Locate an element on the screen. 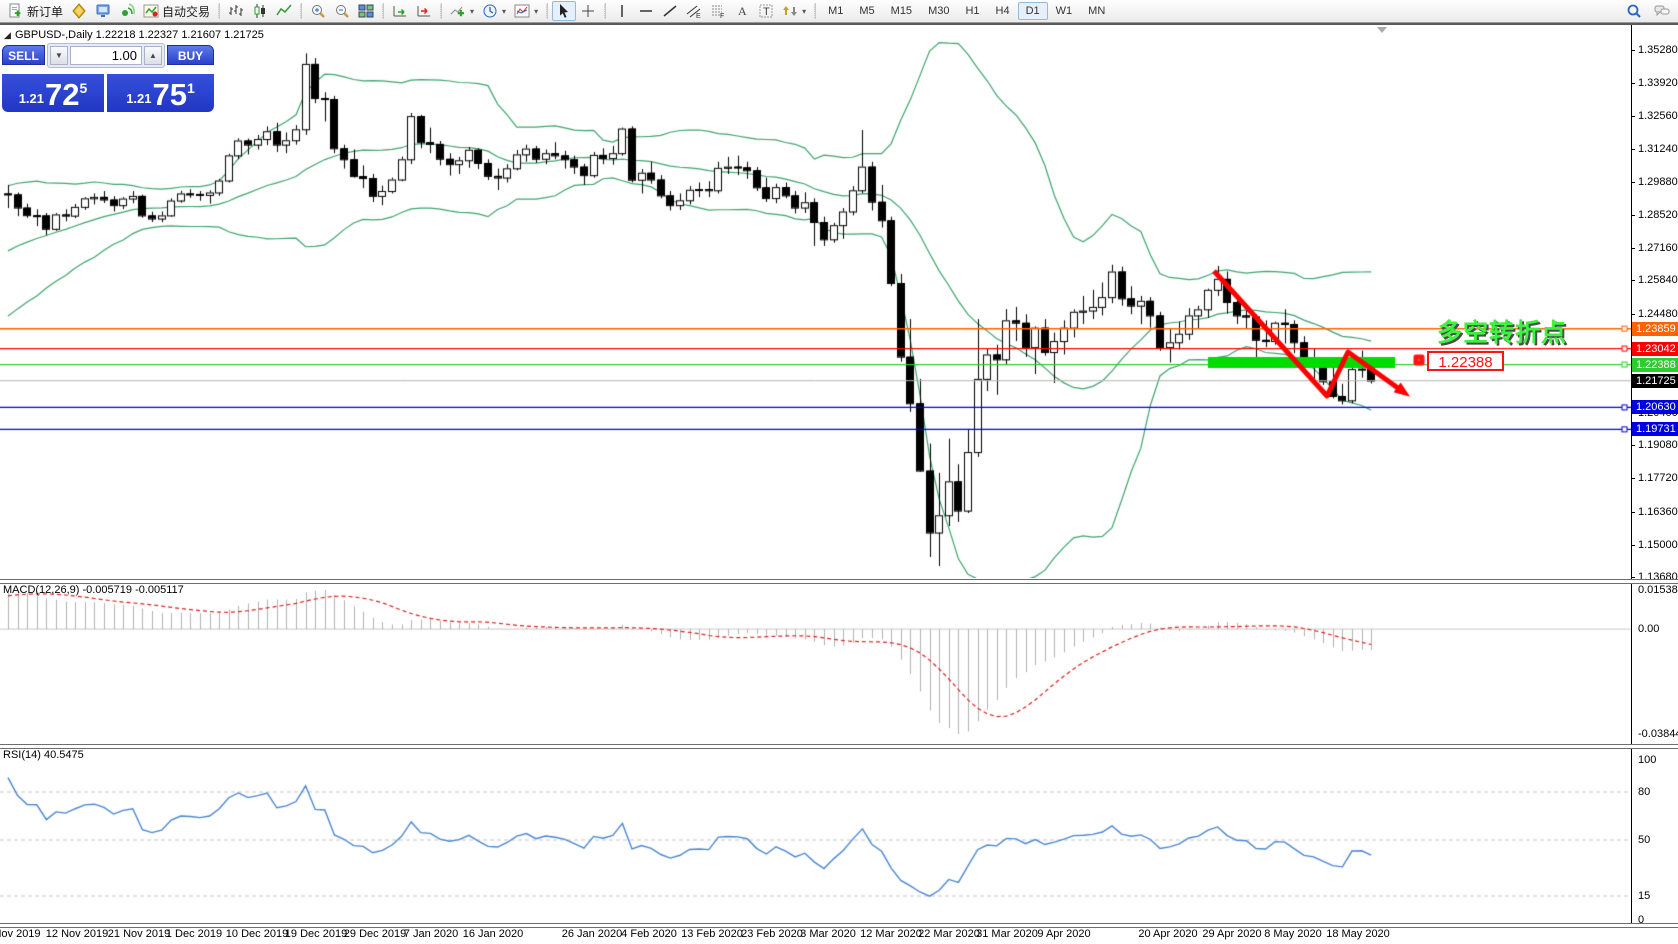  toolbar-zoom-out-button is located at coordinates (342, 11).